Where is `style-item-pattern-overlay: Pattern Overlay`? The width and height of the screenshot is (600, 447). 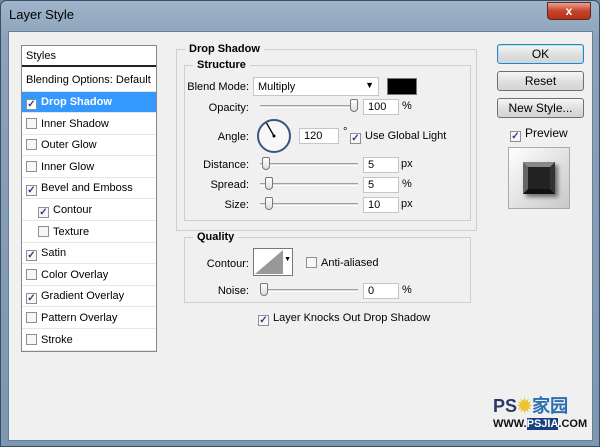
style-item-pattern-overlay: Pattern Overlay is located at coordinates (89, 318).